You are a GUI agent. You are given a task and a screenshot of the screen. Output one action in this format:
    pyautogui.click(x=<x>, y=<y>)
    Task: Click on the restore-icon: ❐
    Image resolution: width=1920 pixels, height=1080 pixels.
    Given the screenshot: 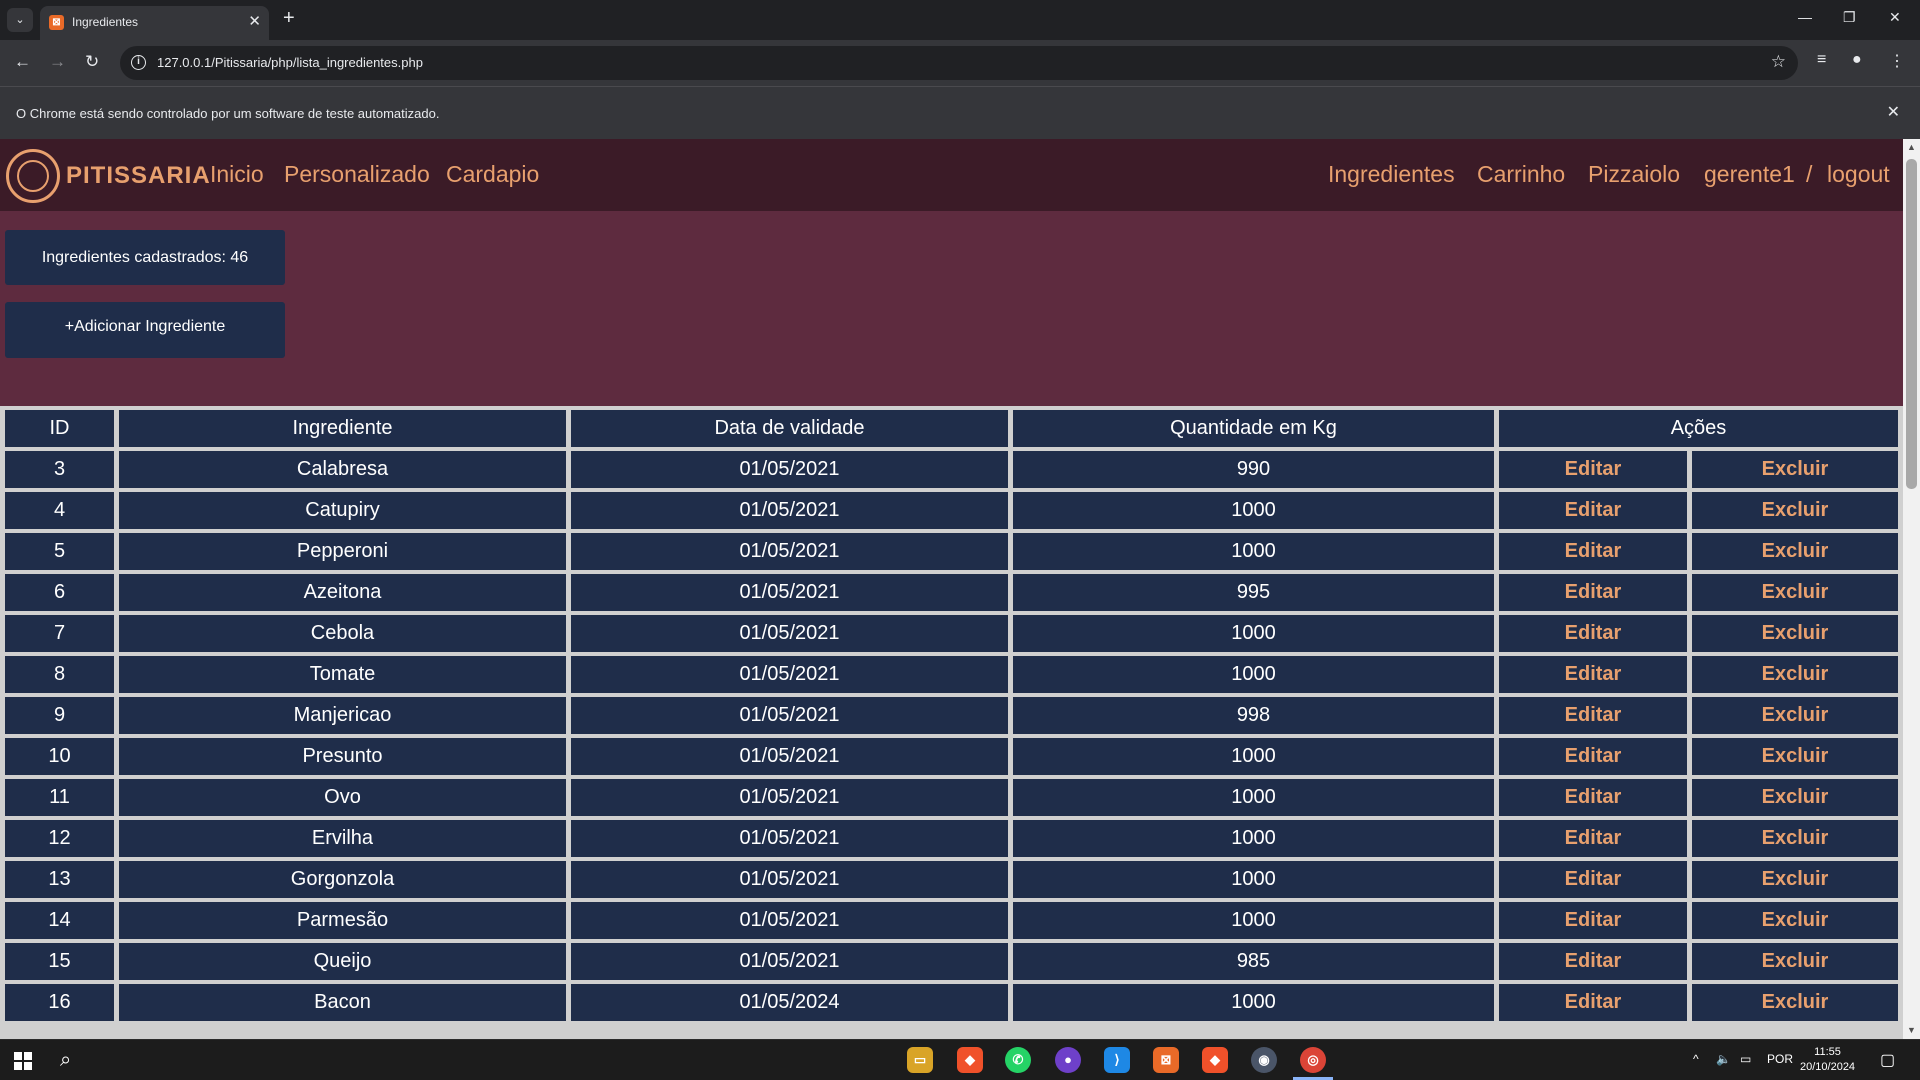 What is the action you would take?
    pyautogui.click(x=1849, y=17)
    